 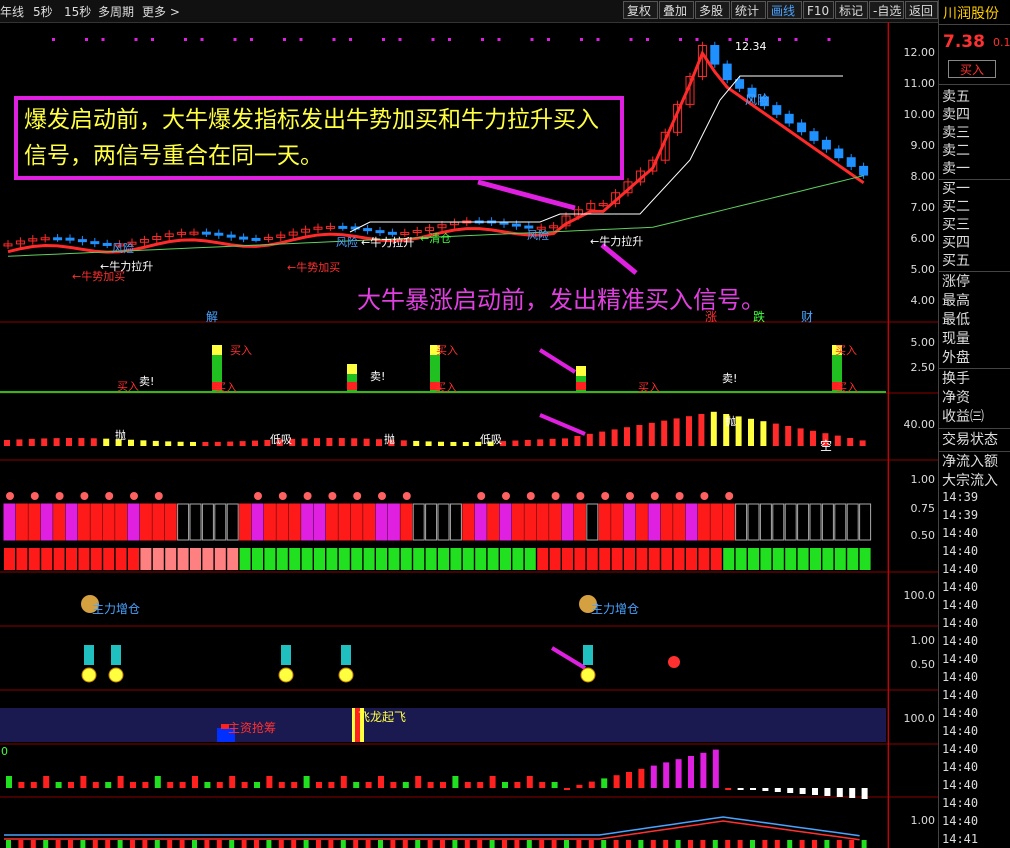 I want to click on sell-marker-3: 卖!, so click(x=730, y=378).